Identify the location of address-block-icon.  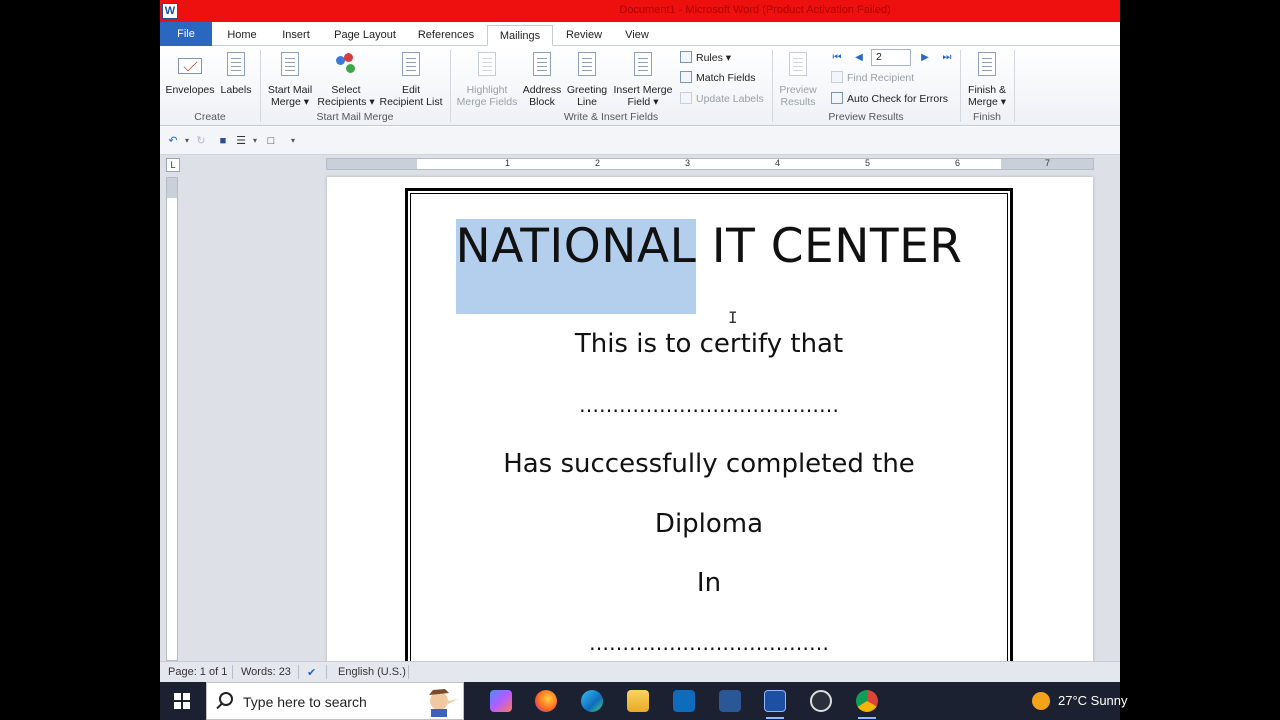
(542, 64).